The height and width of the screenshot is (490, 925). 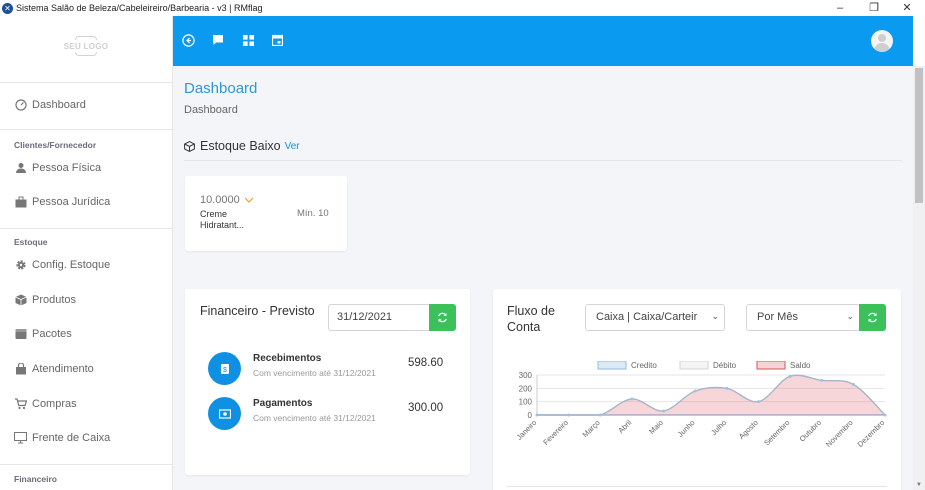 I want to click on monitor-icon, so click(x=20, y=438).